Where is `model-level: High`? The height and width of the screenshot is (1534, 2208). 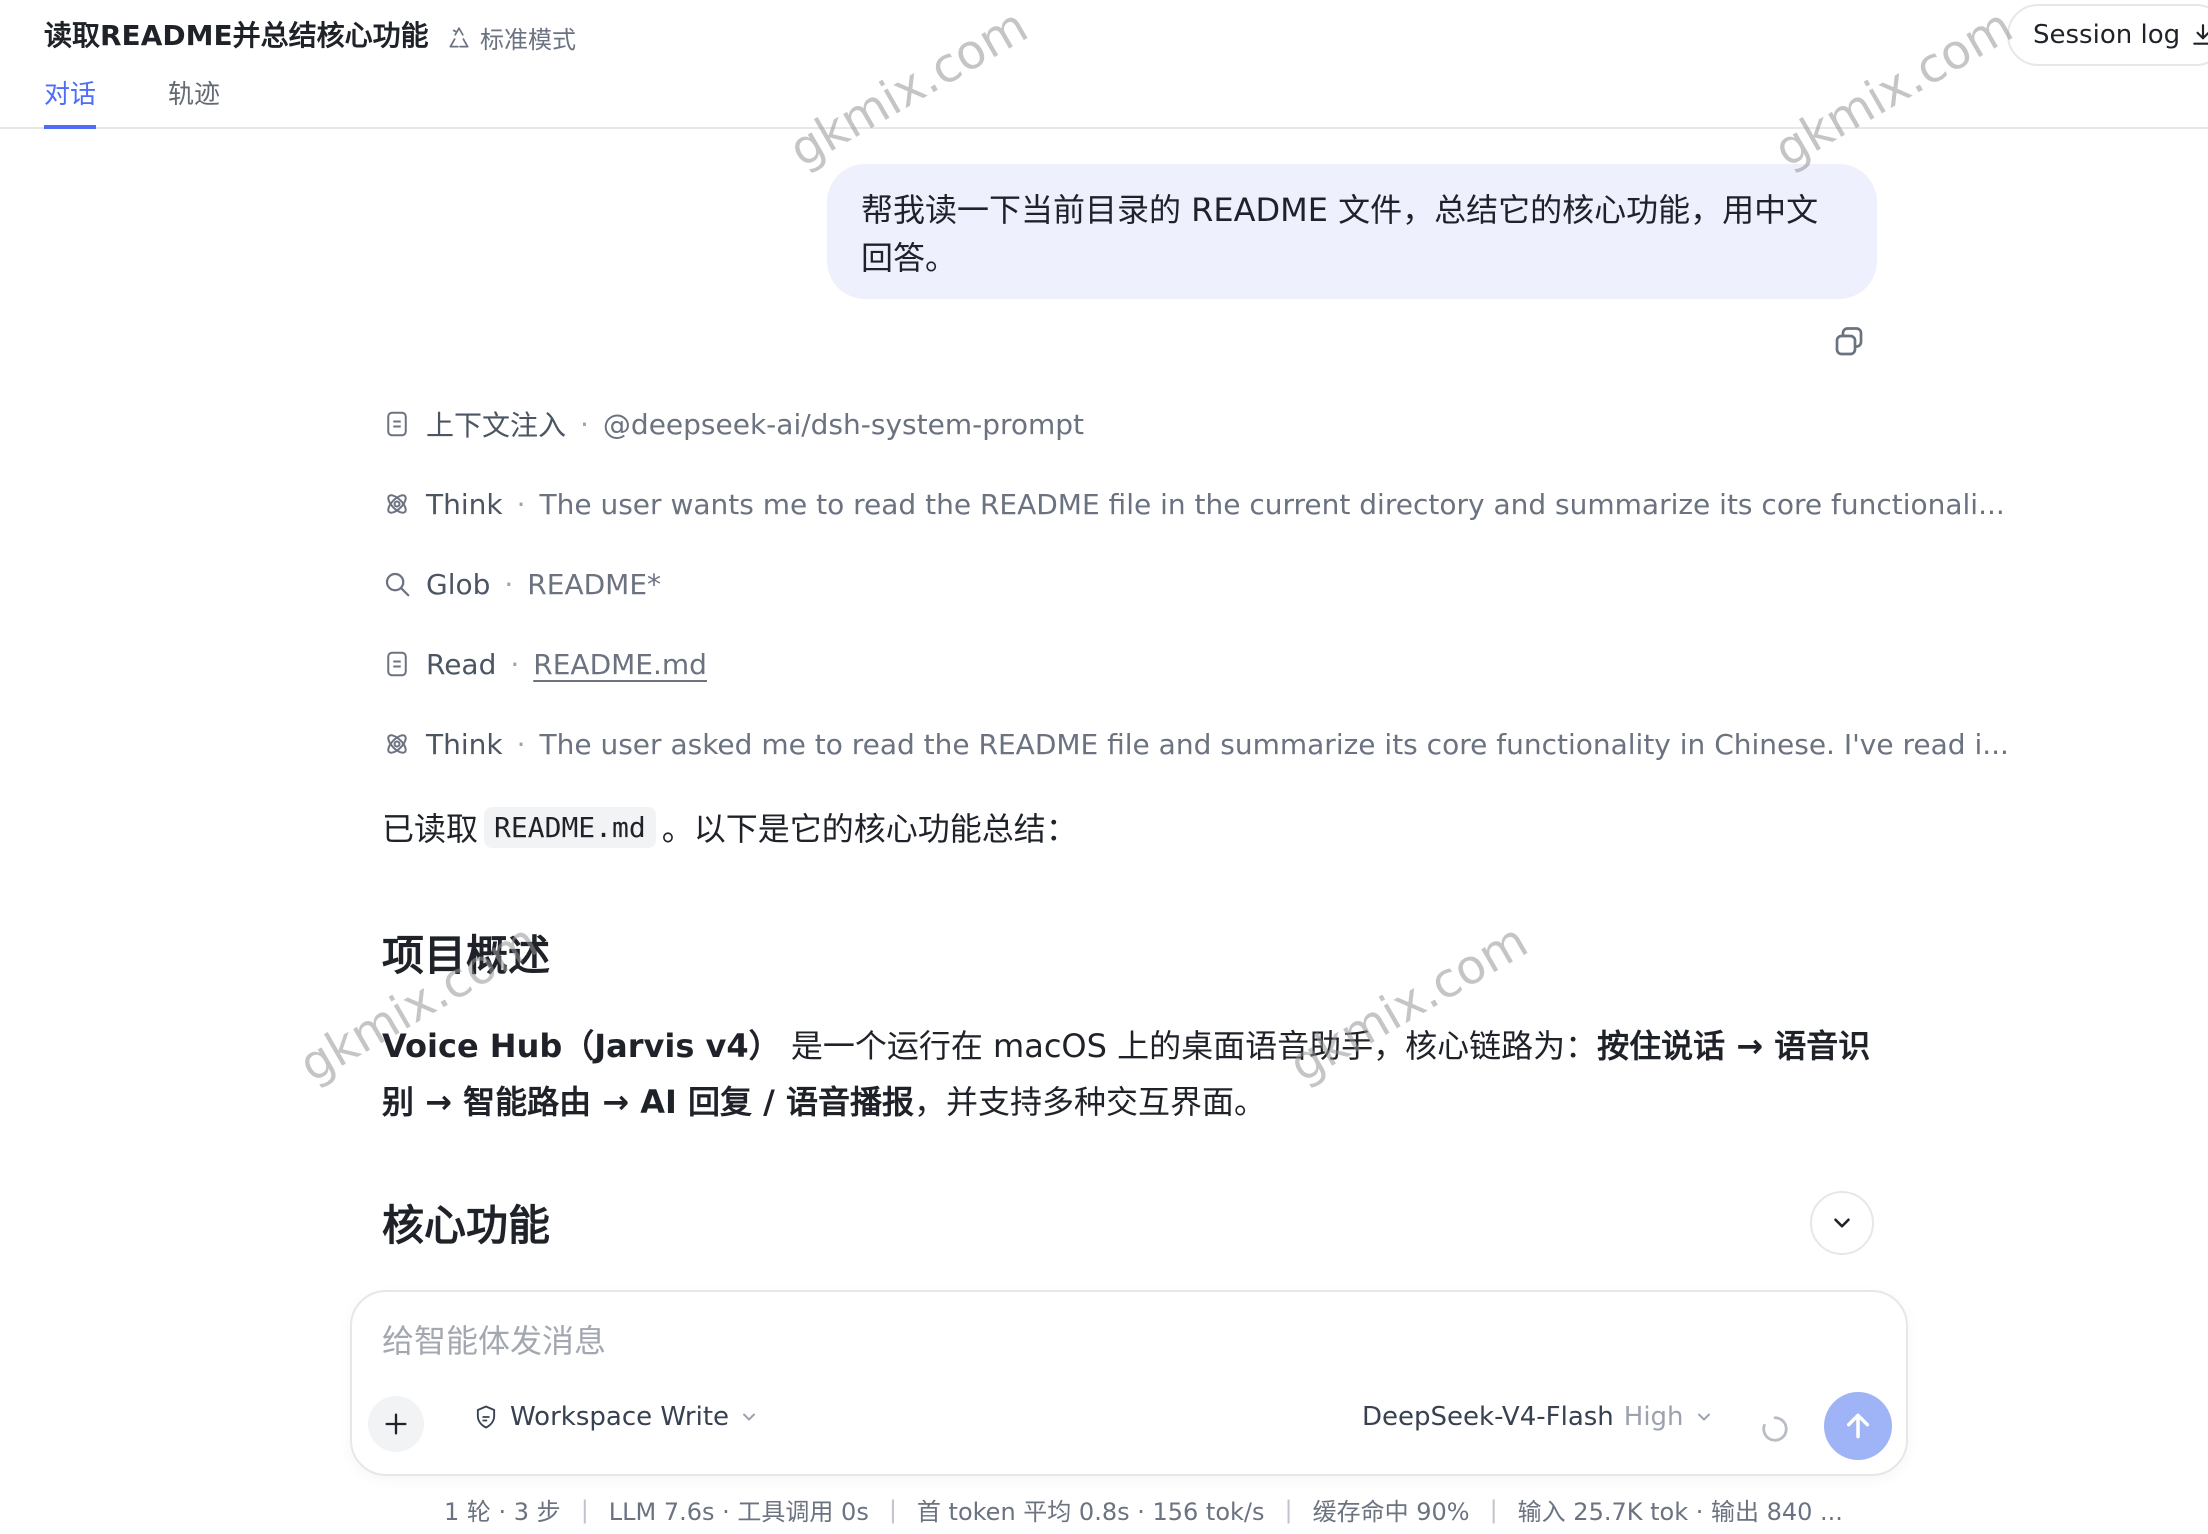
model-level: High is located at coordinates (1653, 1417).